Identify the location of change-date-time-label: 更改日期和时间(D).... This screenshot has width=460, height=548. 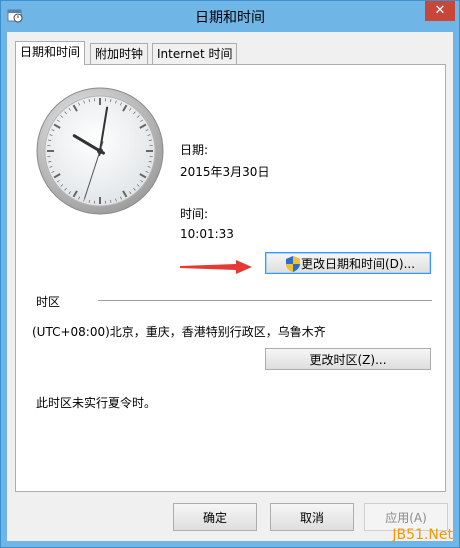
(358, 264).